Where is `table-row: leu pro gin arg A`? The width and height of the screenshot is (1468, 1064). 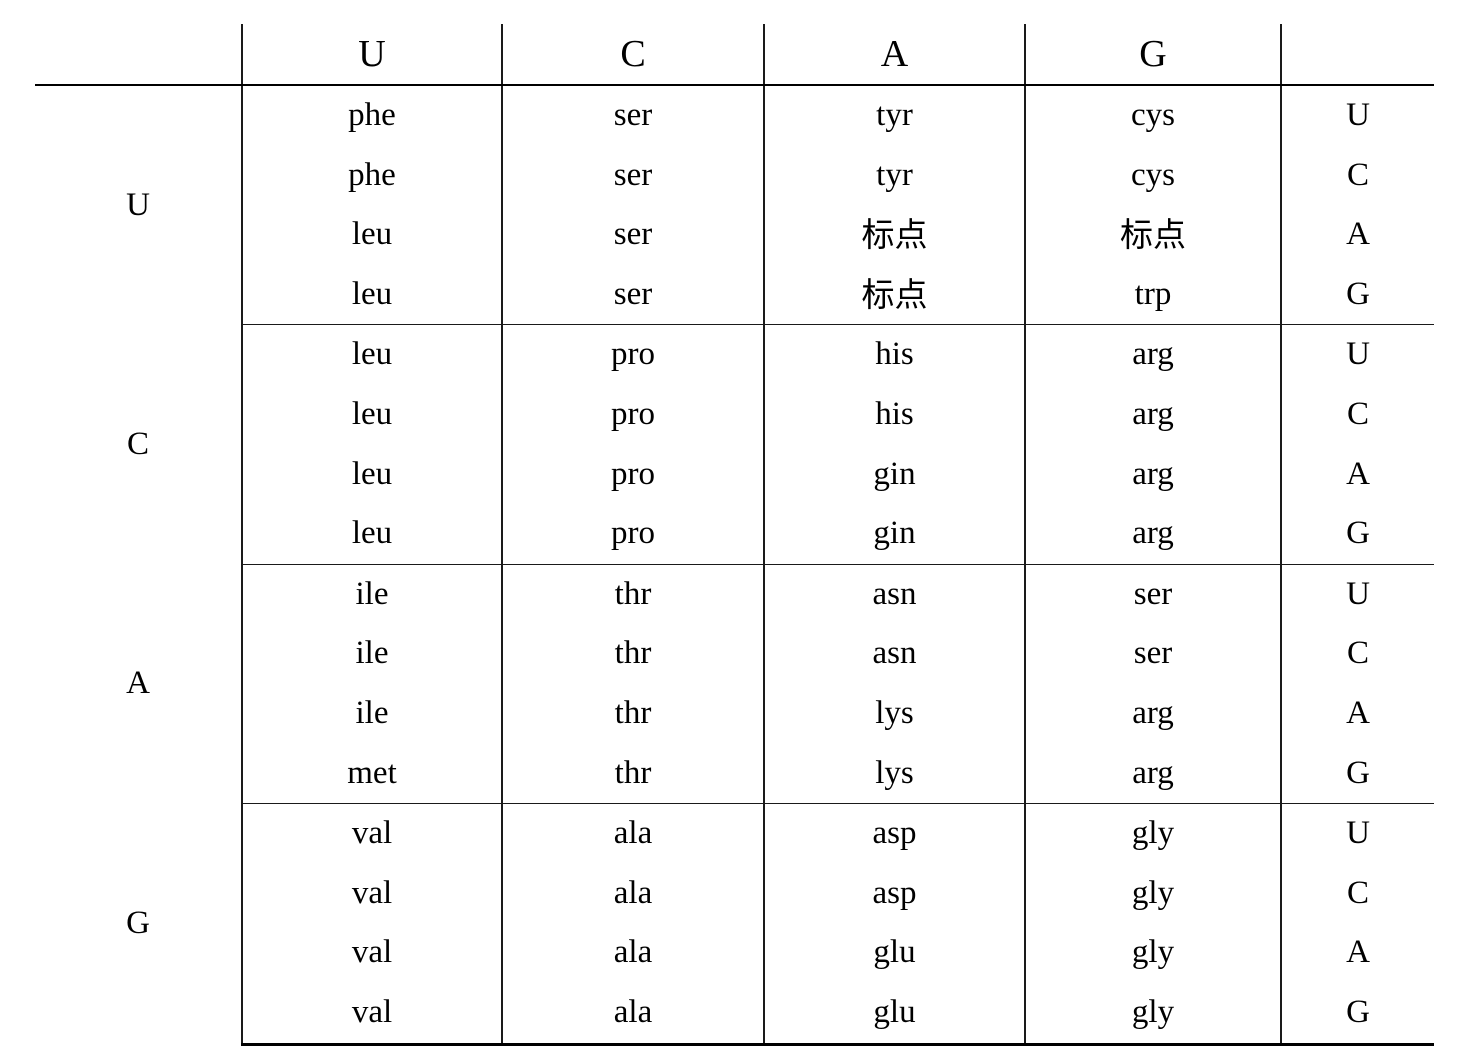 table-row: leu pro gin arg A is located at coordinates (734, 474).